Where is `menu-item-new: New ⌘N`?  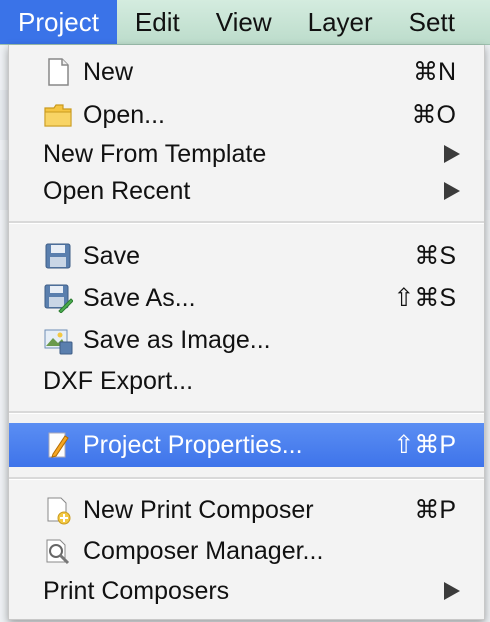
menu-item-new: New ⌘N is located at coordinates (246, 72).